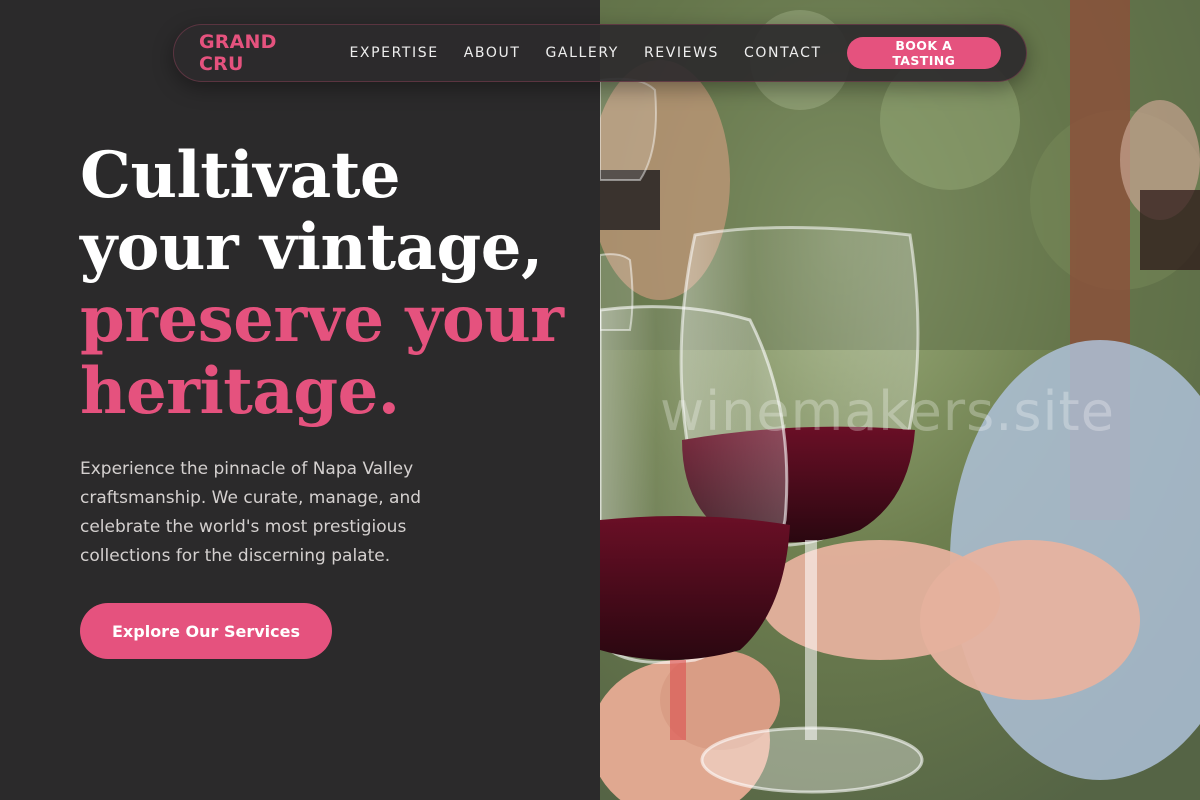 Image resolution: width=1200 pixels, height=800 pixels. I want to click on hero-title-line-3: preserve your, so click(322, 319).